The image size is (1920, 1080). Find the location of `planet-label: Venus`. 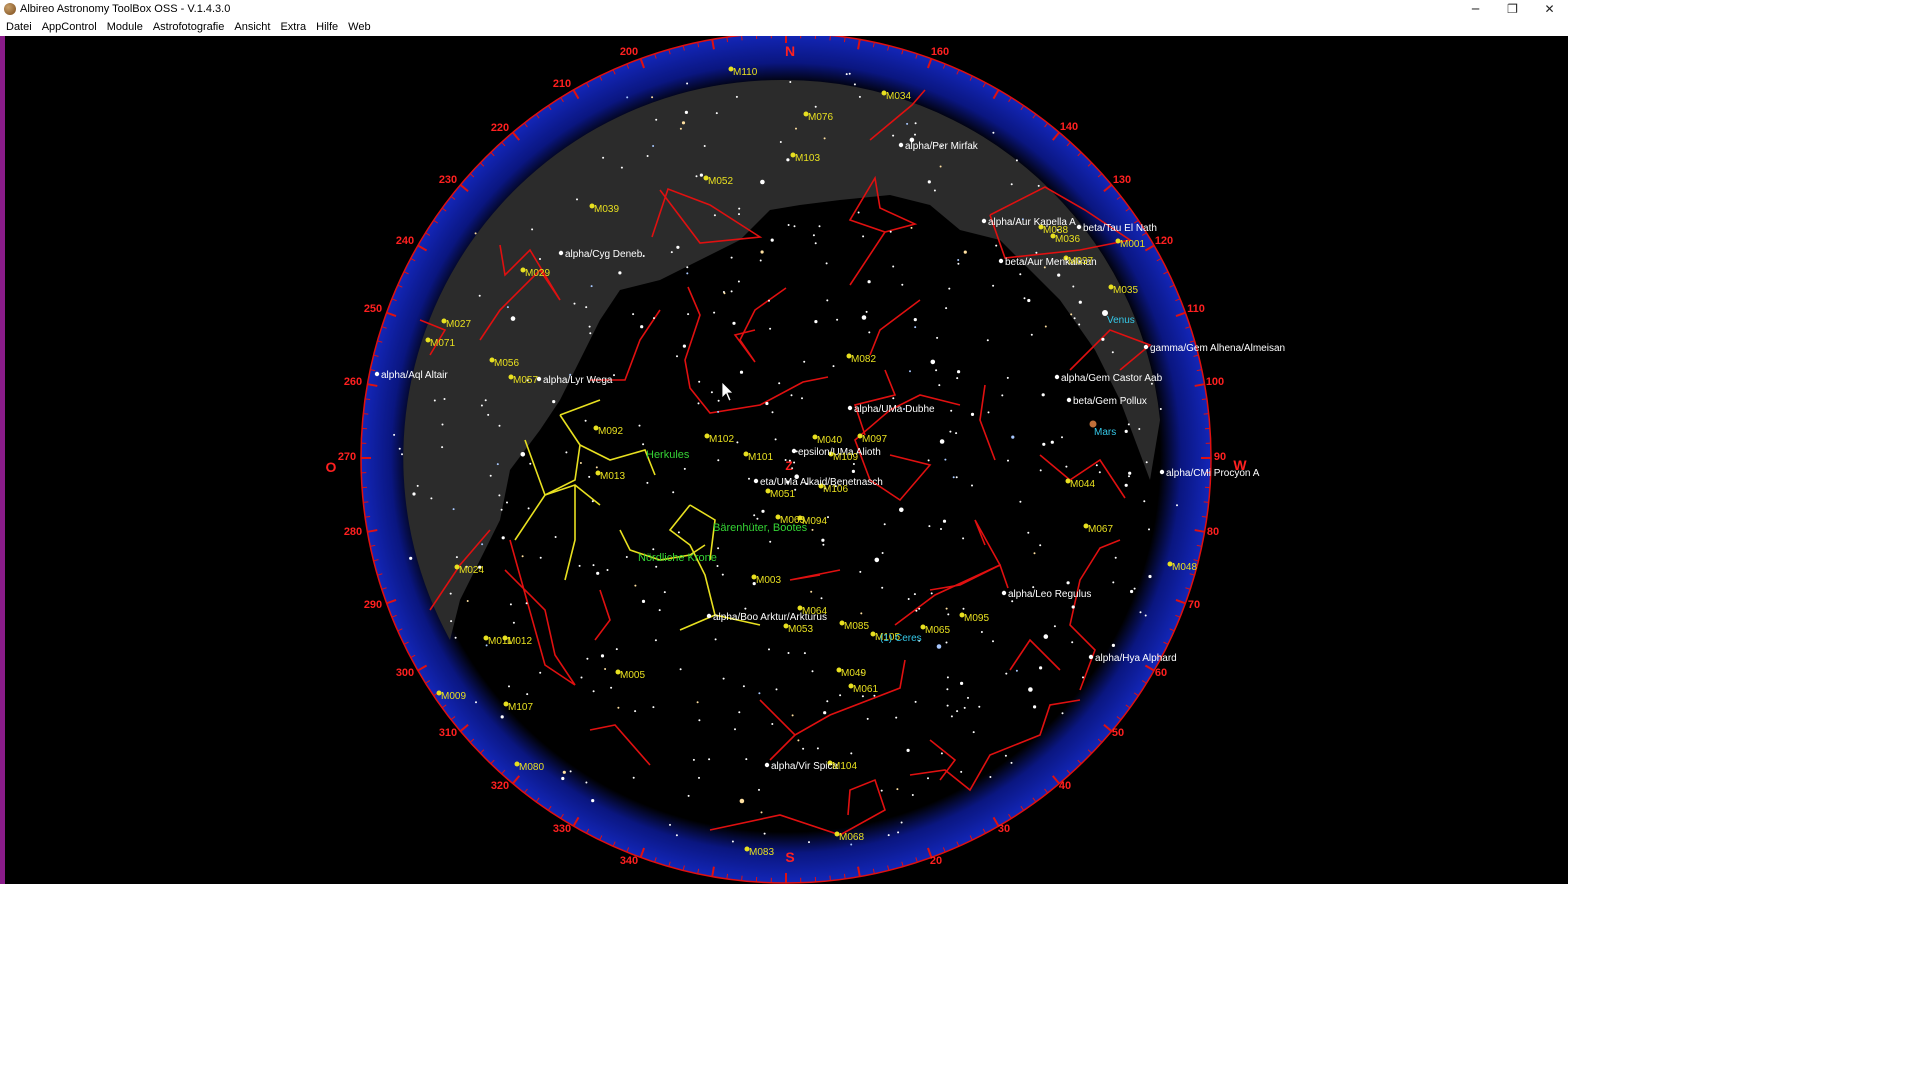

planet-label: Venus is located at coordinates (1121, 320).